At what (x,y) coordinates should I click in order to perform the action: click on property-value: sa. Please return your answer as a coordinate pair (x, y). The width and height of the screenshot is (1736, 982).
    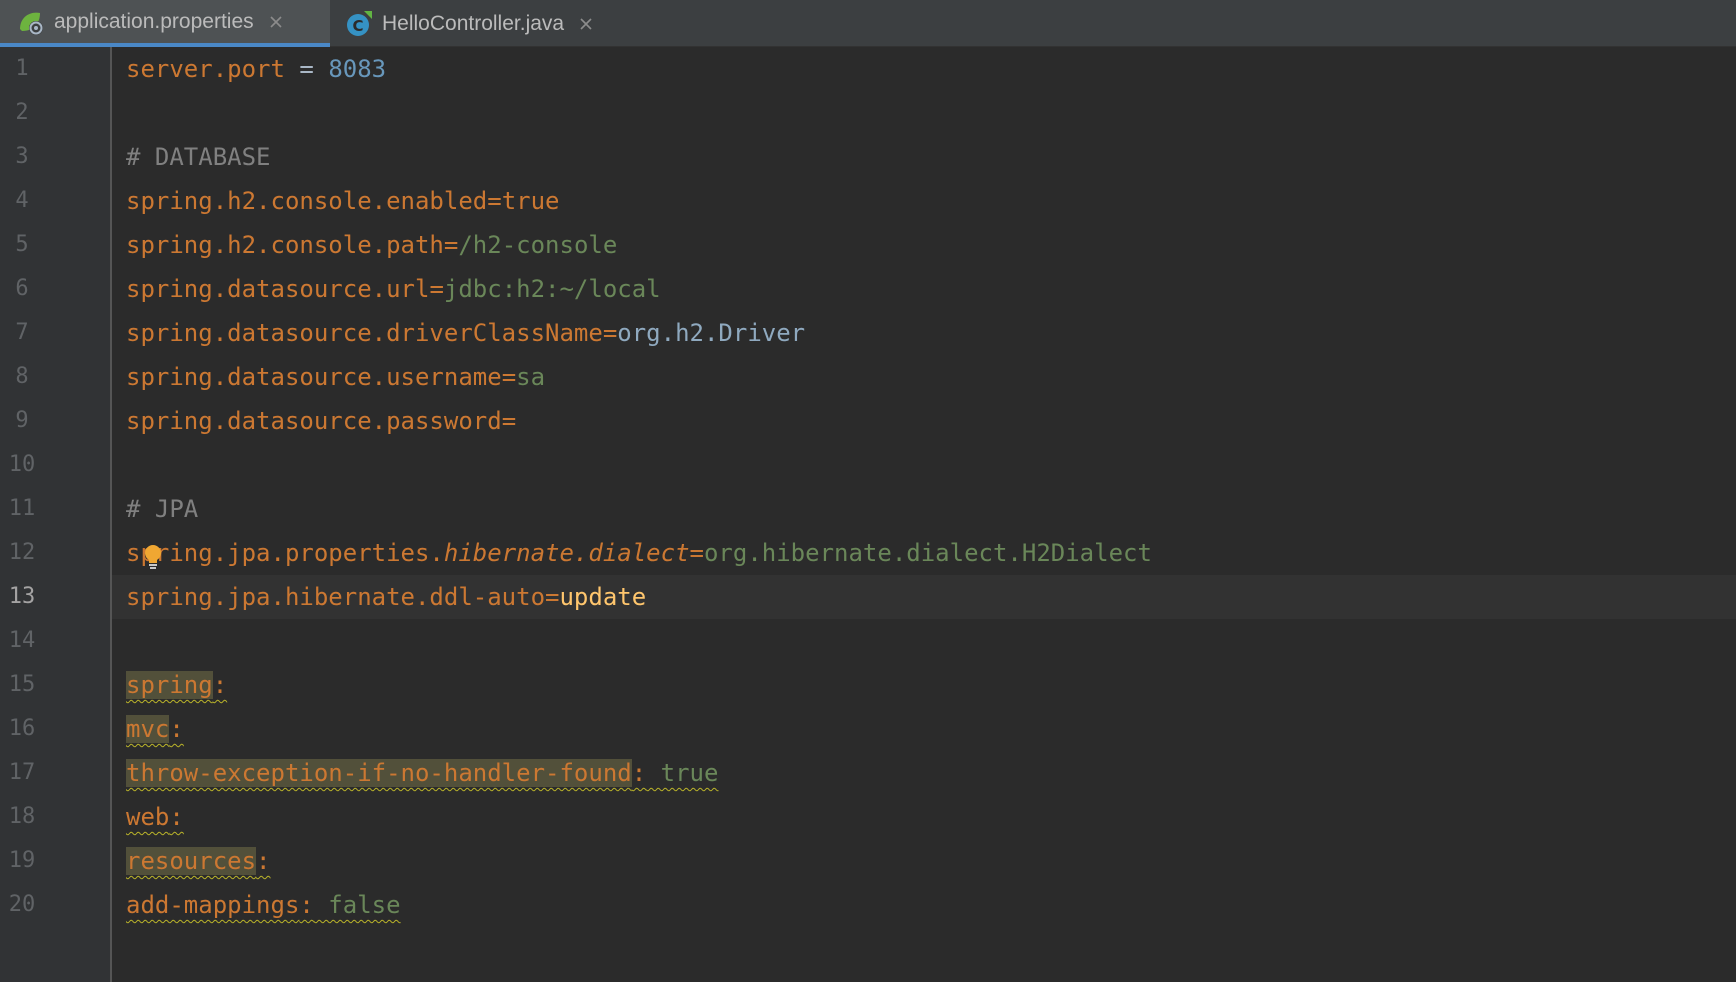
    Looking at the image, I should click on (531, 377).